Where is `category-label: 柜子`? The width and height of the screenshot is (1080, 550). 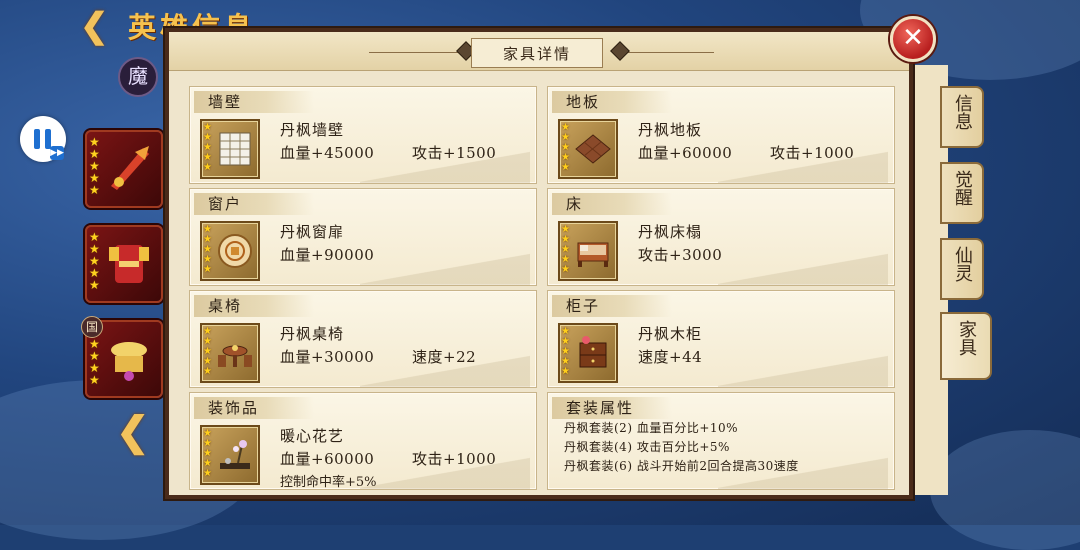
category-label: 柜子 is located at coordinates (612, 306).